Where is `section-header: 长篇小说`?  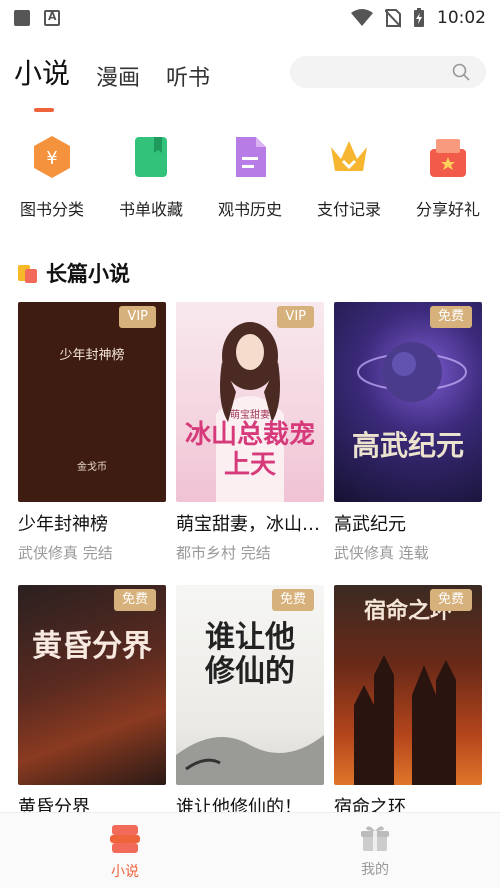 section-header: 长篇小说 is located at coordinates (74, 273).